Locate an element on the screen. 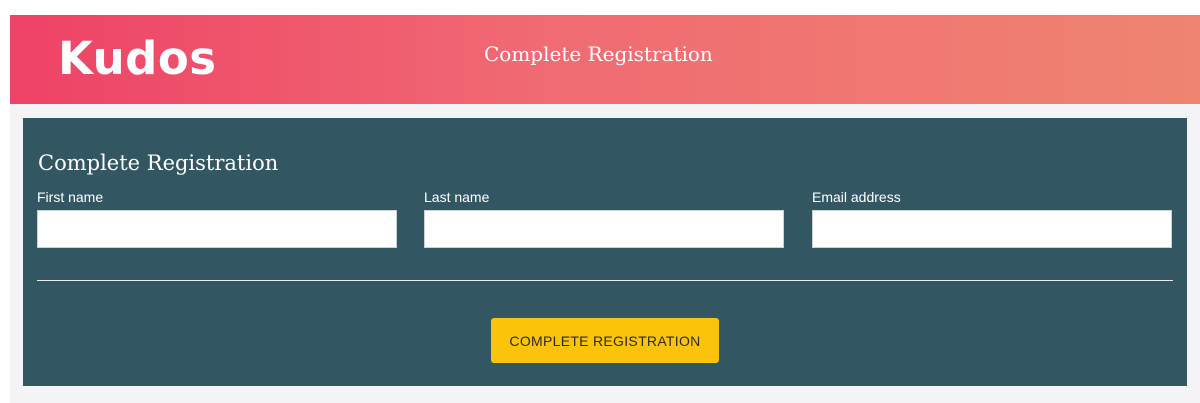 The height and width of the screenshot is (403, 1200). form-title: Complete Registration is located at coordinates (158, 163).